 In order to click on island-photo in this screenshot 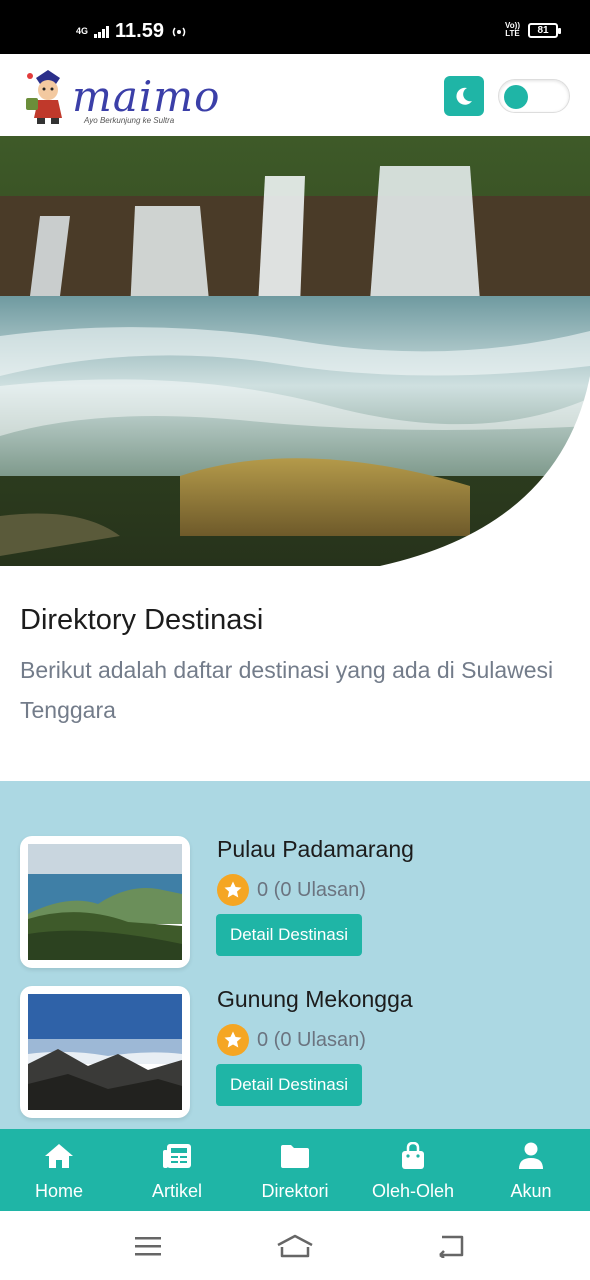, I will do `click(105, 902)`.